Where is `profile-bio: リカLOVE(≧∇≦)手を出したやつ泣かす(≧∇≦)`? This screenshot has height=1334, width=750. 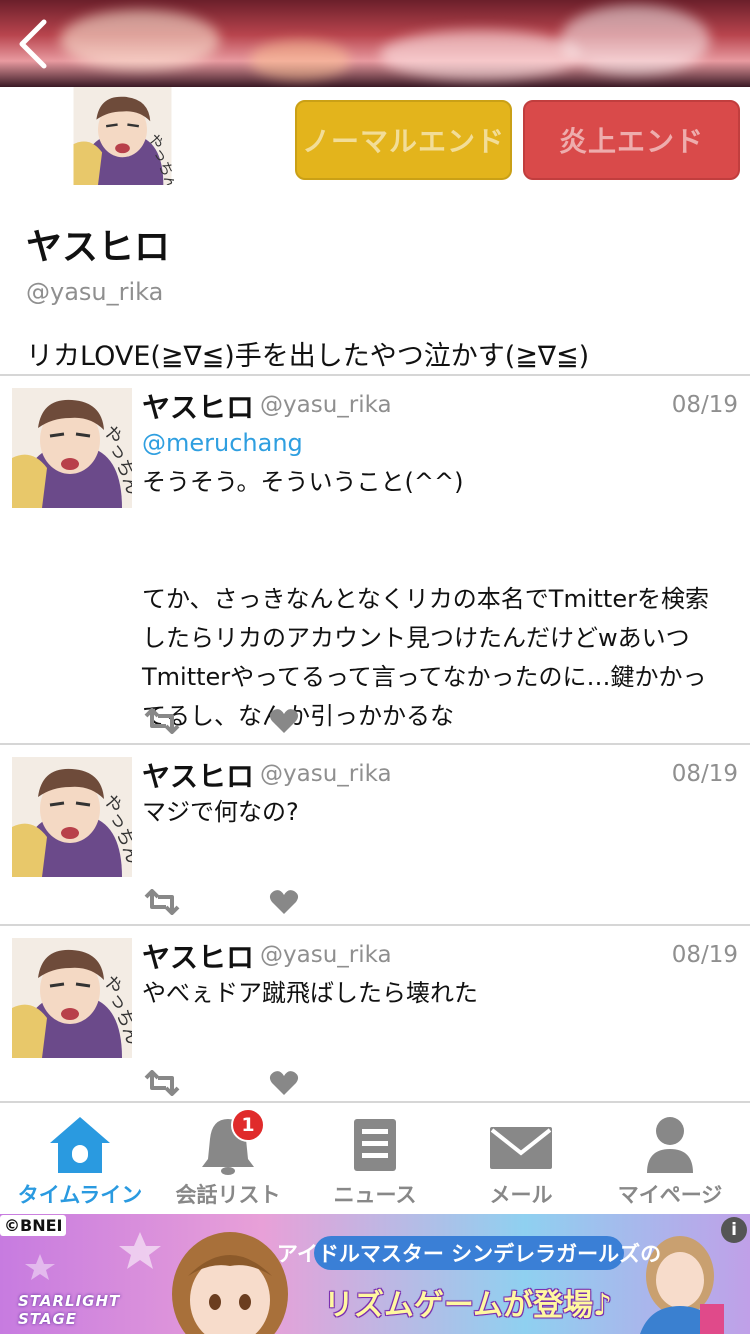 profile-bio: リカLOVE(≧∇≦)手を出したやつ泣かす(≧∇≦) is located at coordinates (308, 356).